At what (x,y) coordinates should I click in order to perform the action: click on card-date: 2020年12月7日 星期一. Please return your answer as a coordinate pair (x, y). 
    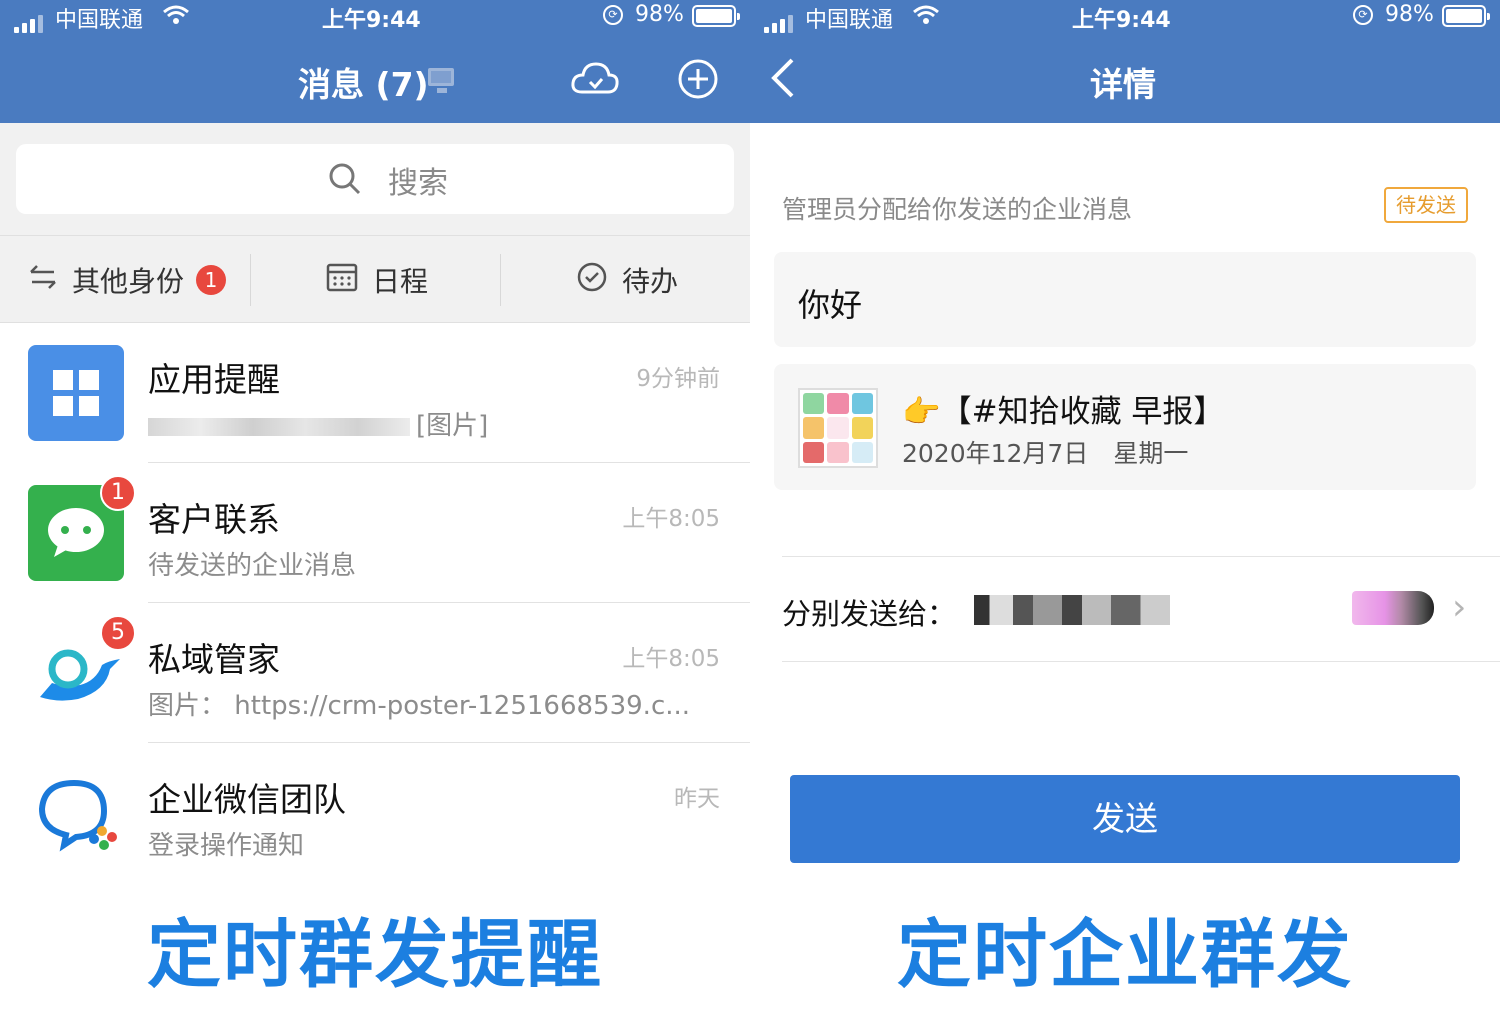
    Looking at the image, I should click on (1045, 453).